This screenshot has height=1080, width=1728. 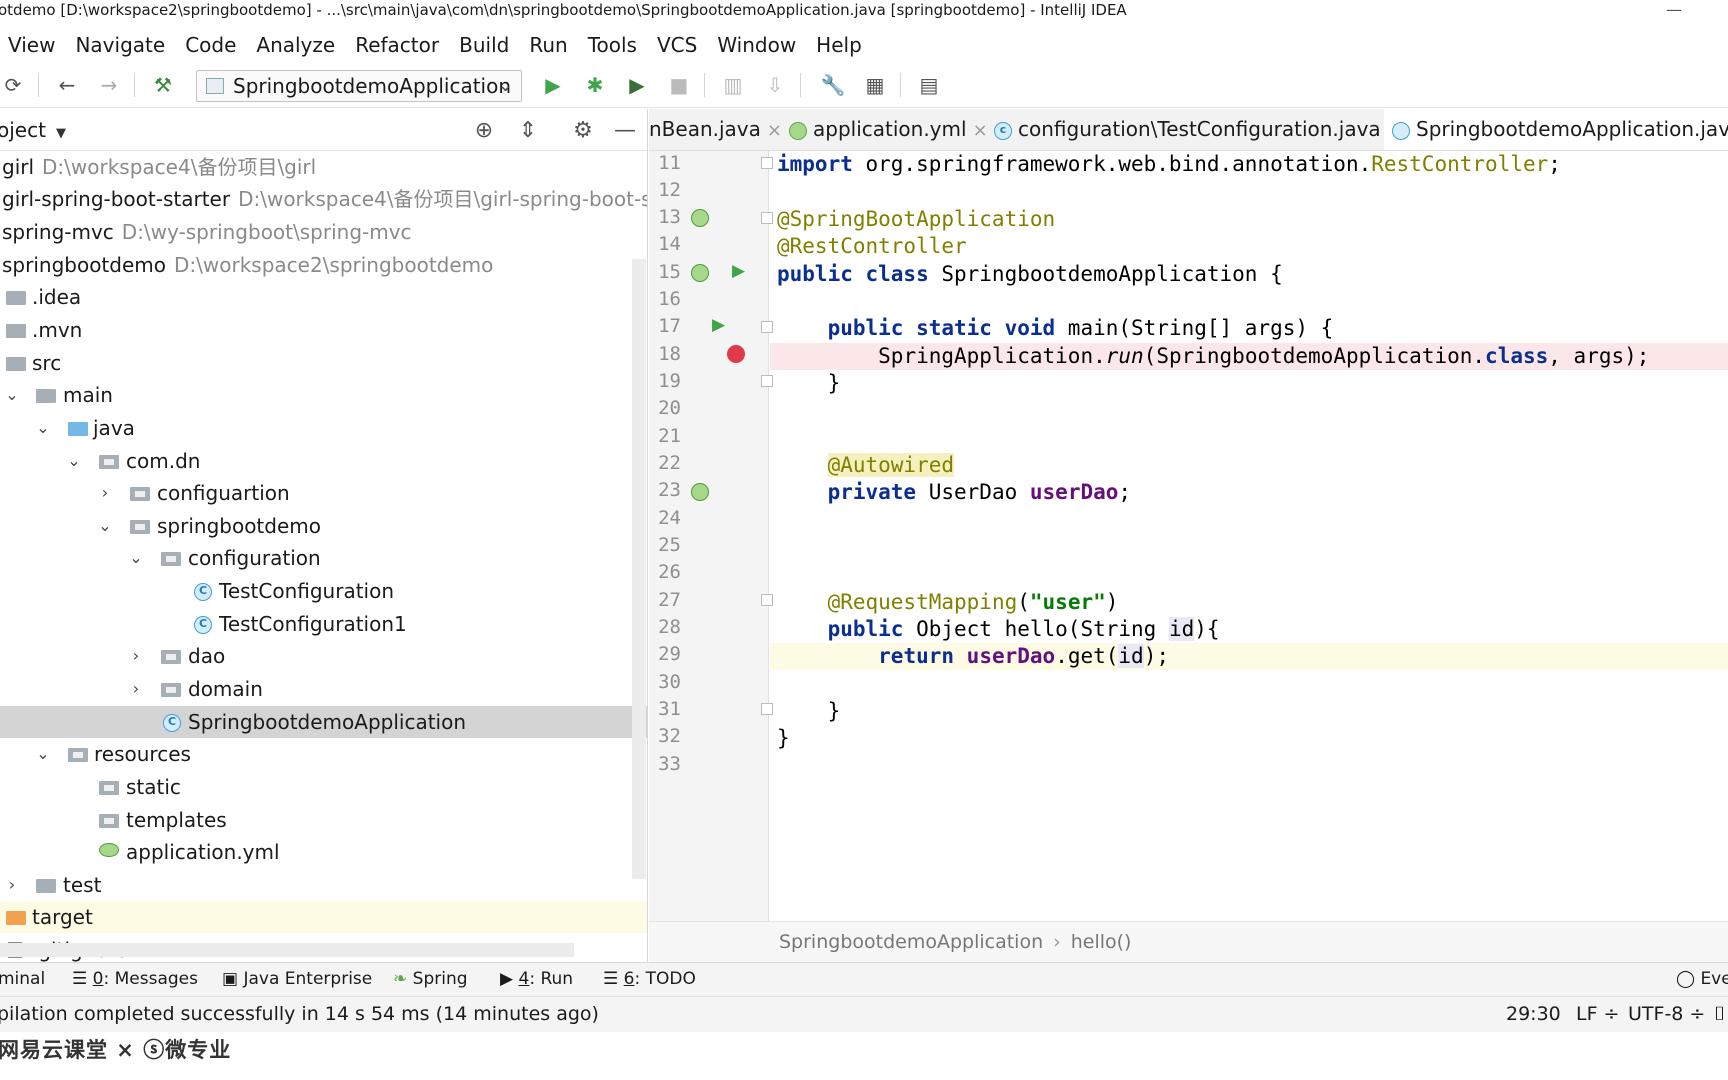 I want to click on tree-item-testconfiguration: C TestConfiguration, so click(x=323, y=591).